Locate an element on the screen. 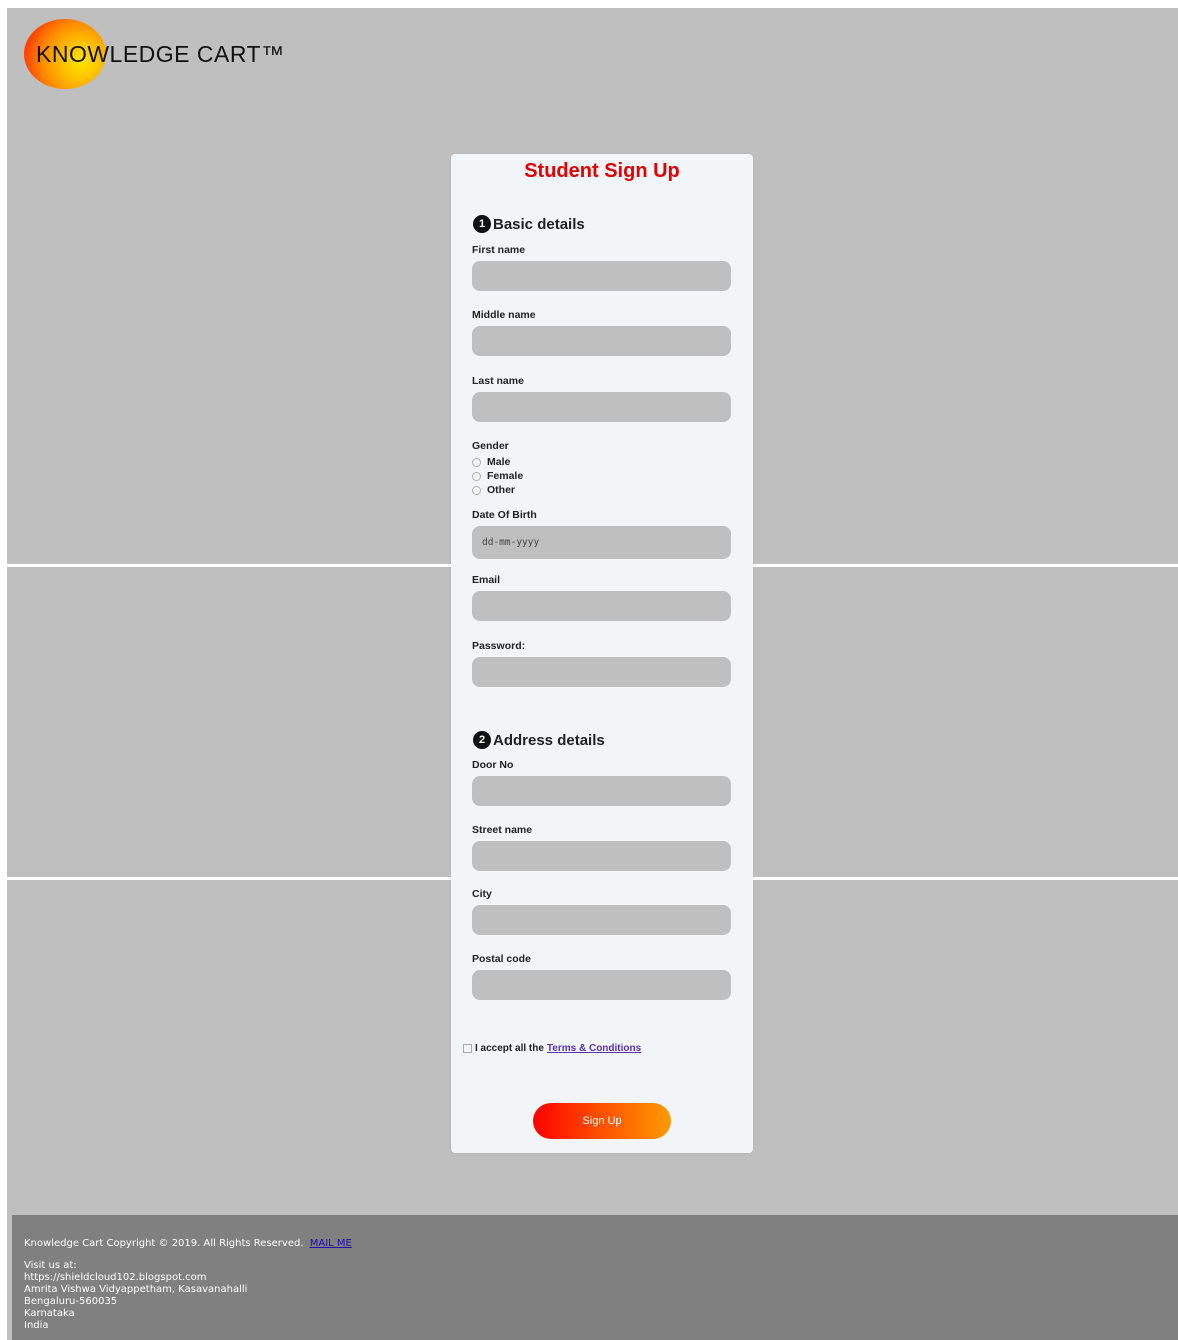 Image resolution: width=1178 pixels, height=1340 pixels. step-1-icon: 1 is located at coordinates (482, 224).